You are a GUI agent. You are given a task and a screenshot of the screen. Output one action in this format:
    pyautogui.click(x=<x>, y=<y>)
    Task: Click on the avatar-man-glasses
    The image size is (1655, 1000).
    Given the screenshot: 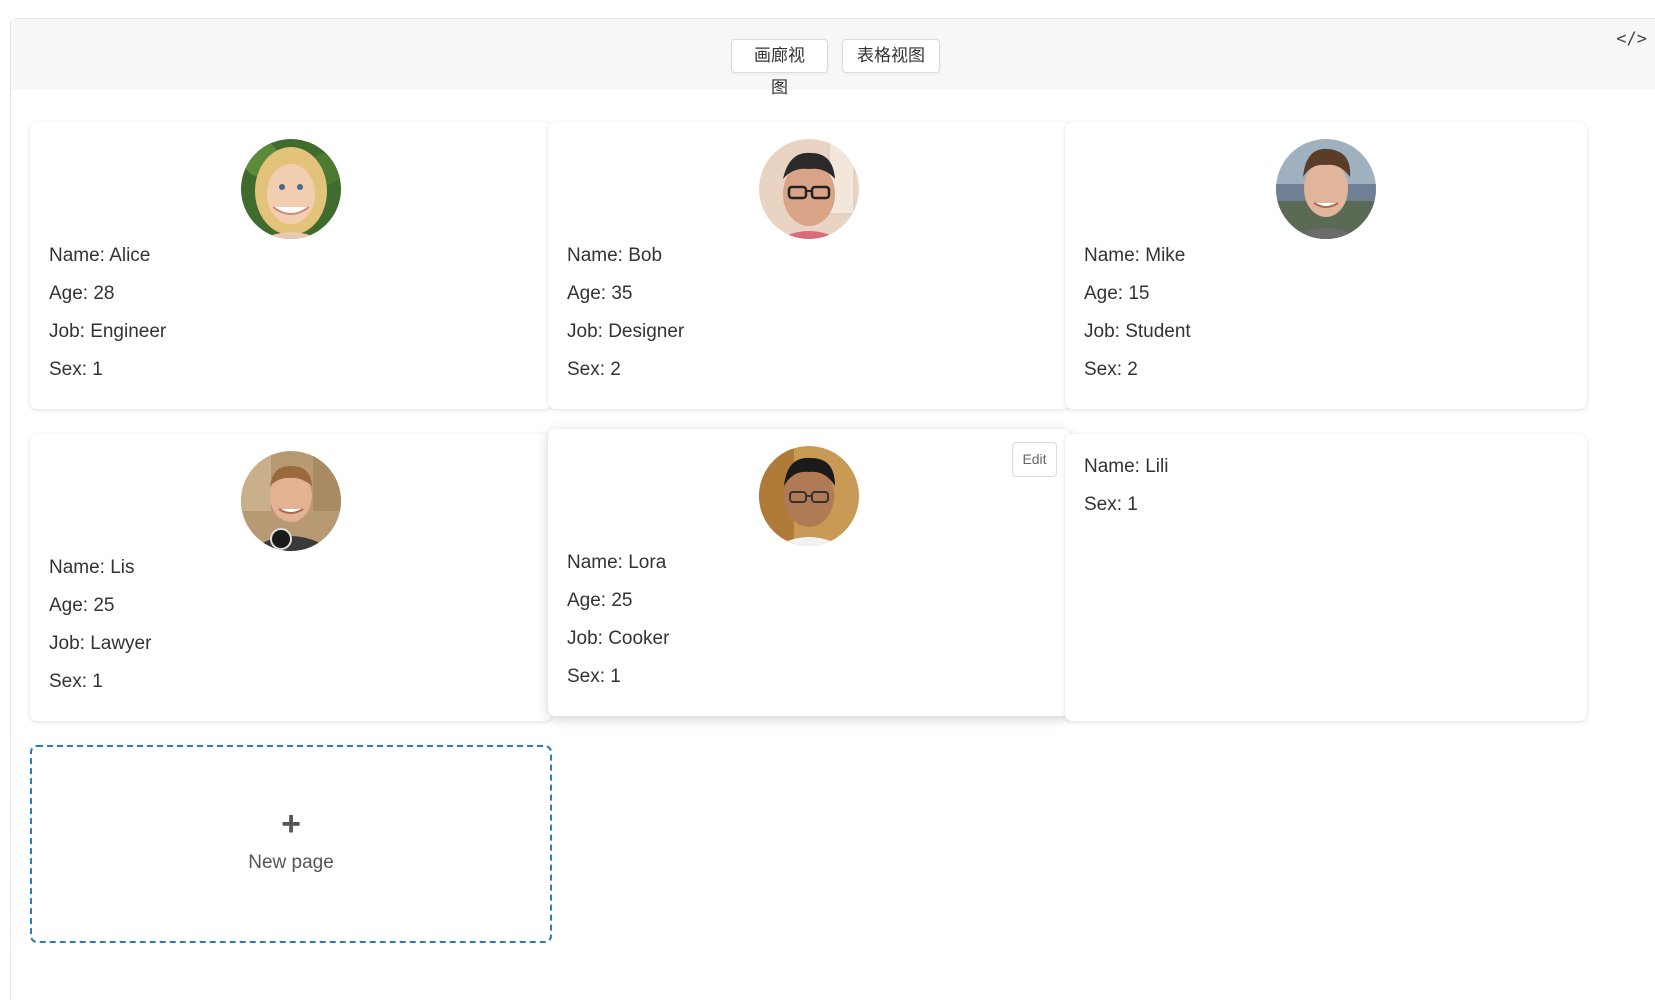 What is the action you would take?
    pyautogui.click(x=809, y=189)
    